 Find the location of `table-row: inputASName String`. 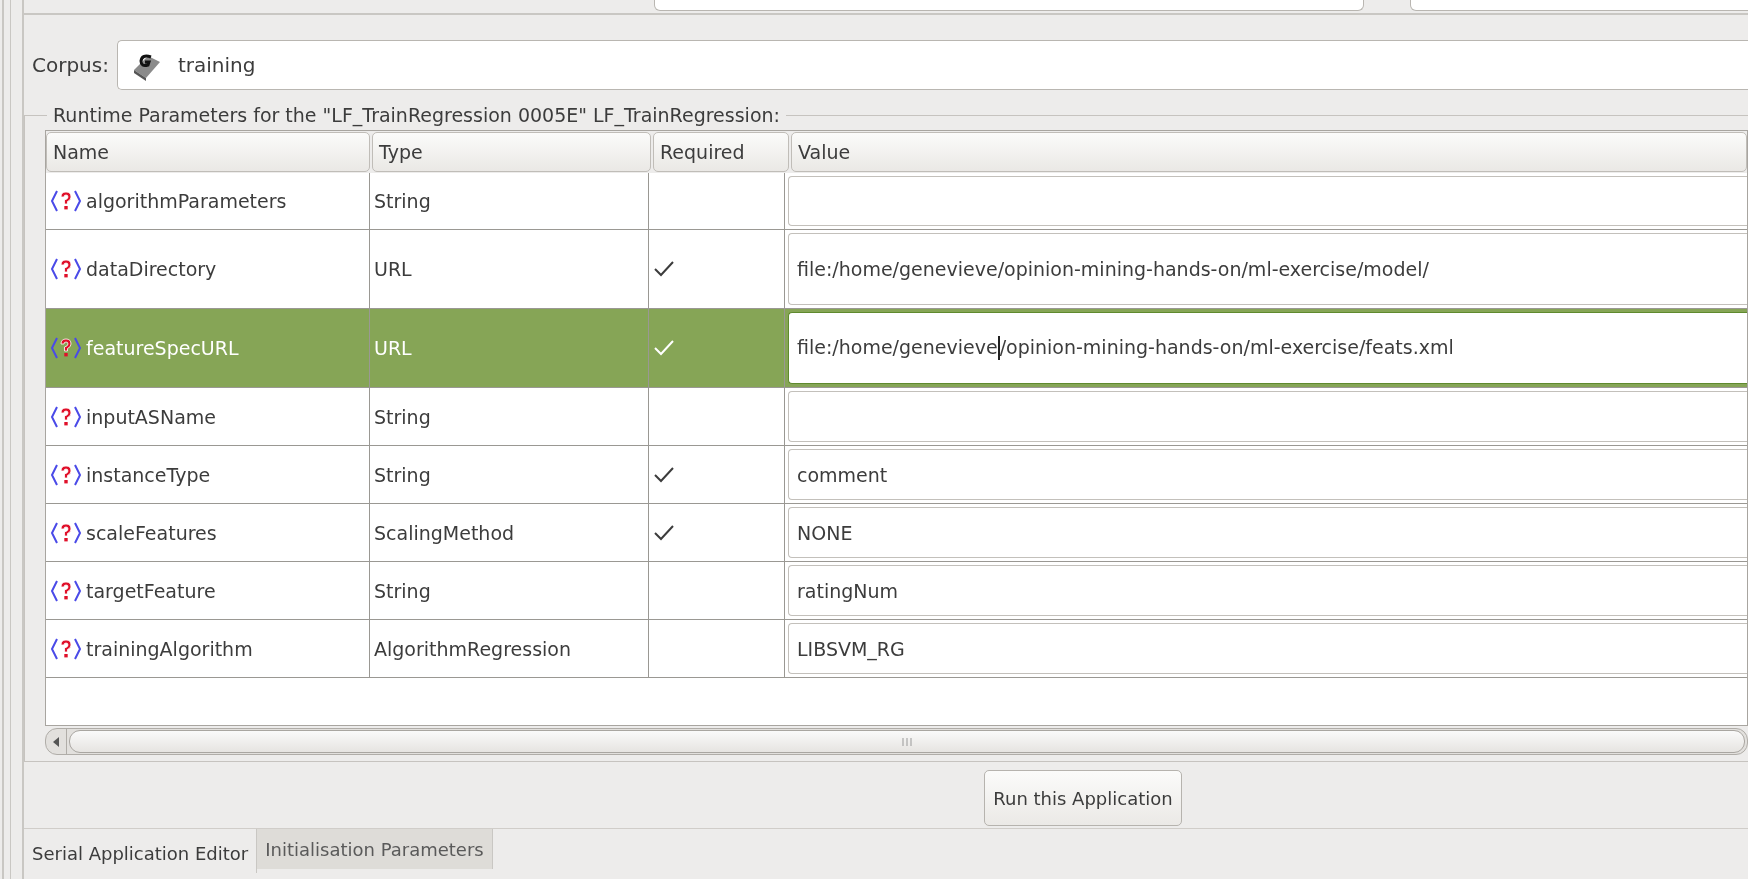

table-row: inputASName String is located at coordinates (896, 417).